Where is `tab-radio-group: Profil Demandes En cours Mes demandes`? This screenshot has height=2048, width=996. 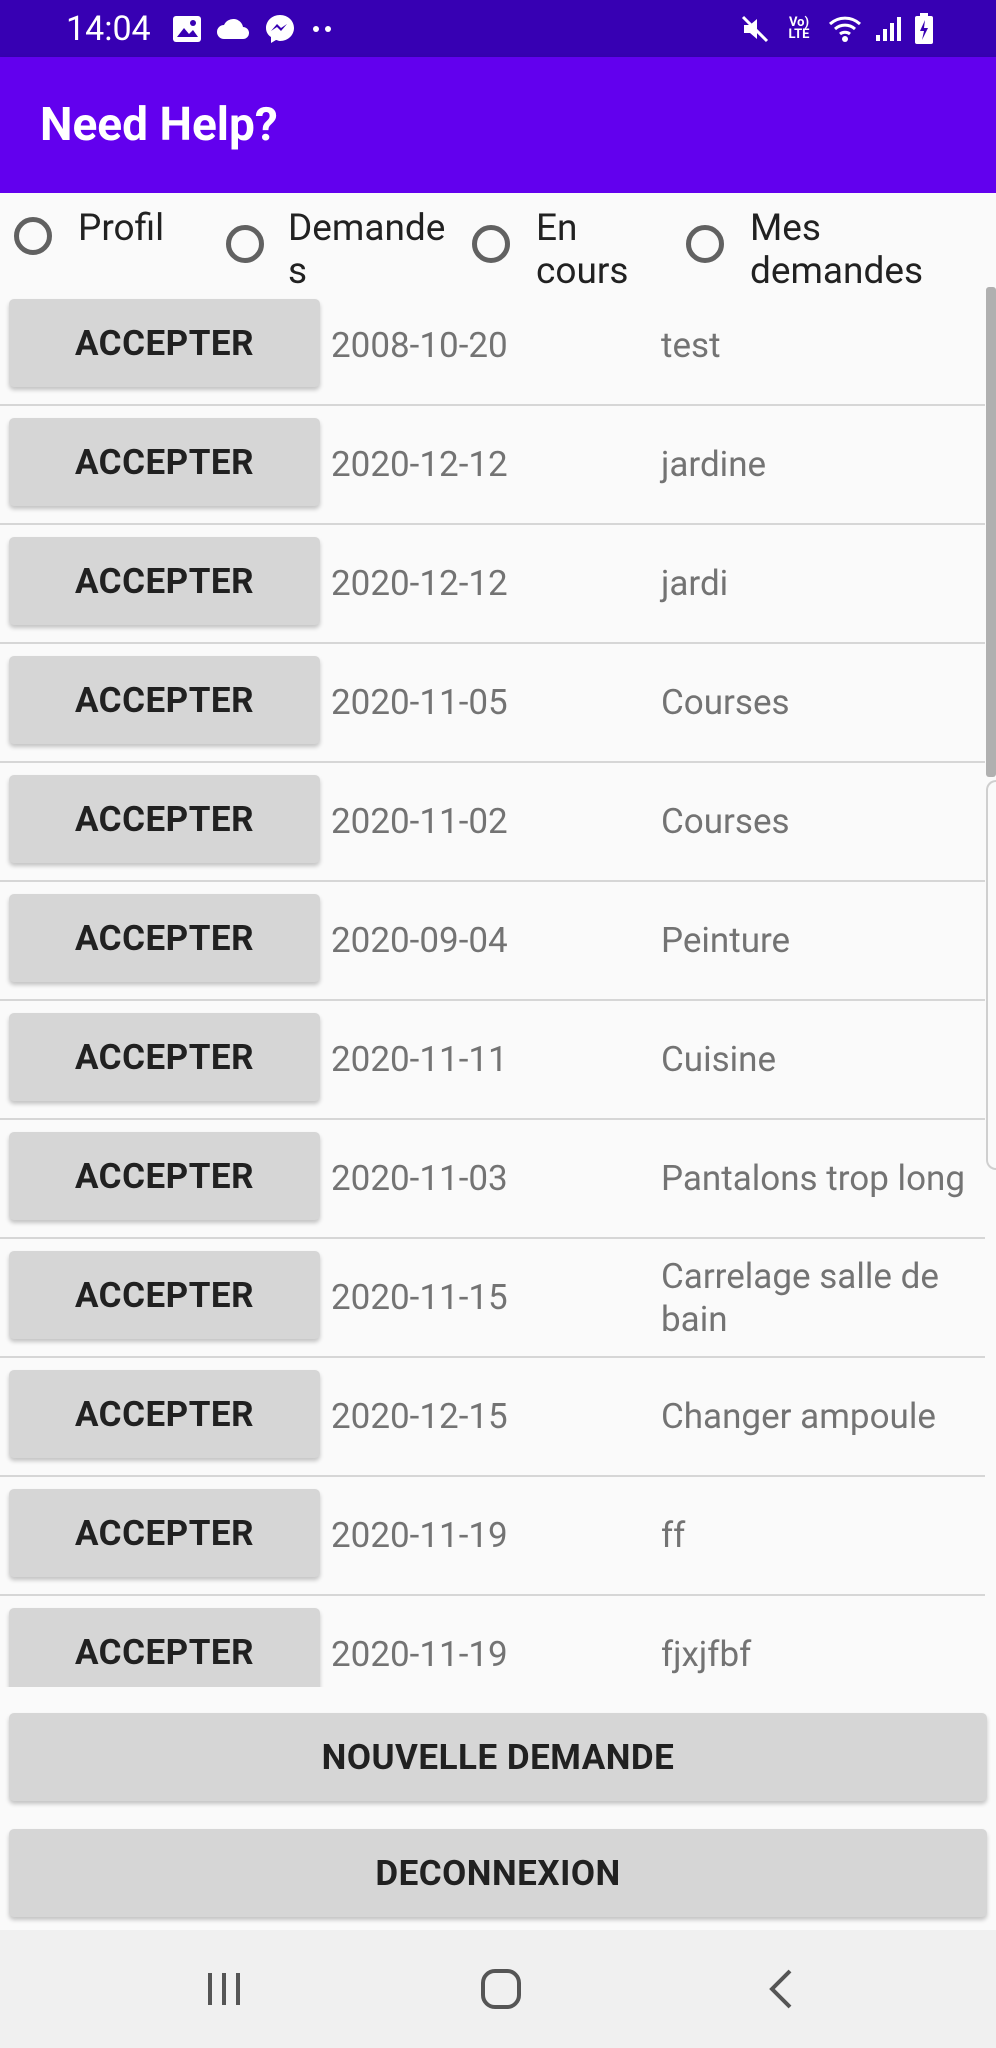 tab-radio-group: Profil Demandes En cours Mes demandes is located at coordinates (498, 239).